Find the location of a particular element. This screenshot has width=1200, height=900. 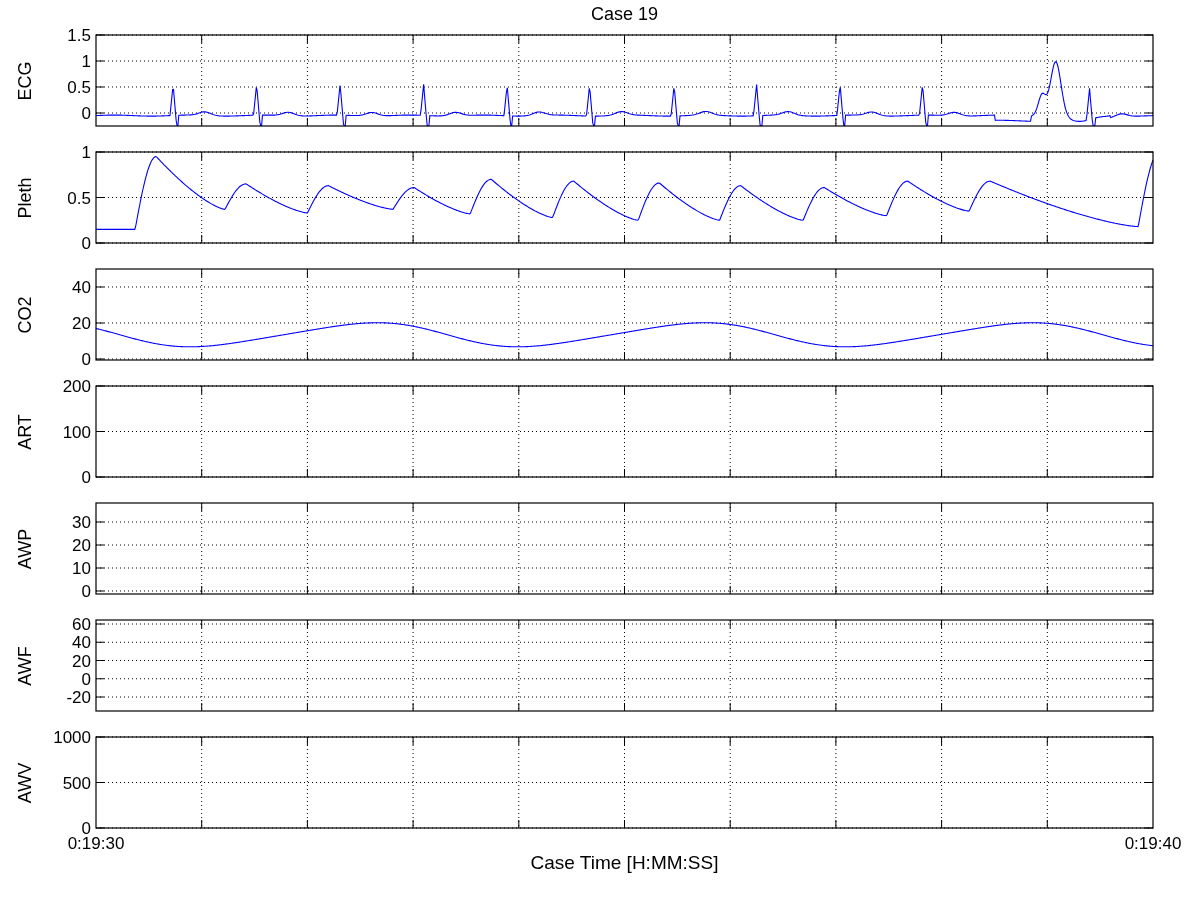

y-tick-label: 60 is located at coordinates (81, 624).